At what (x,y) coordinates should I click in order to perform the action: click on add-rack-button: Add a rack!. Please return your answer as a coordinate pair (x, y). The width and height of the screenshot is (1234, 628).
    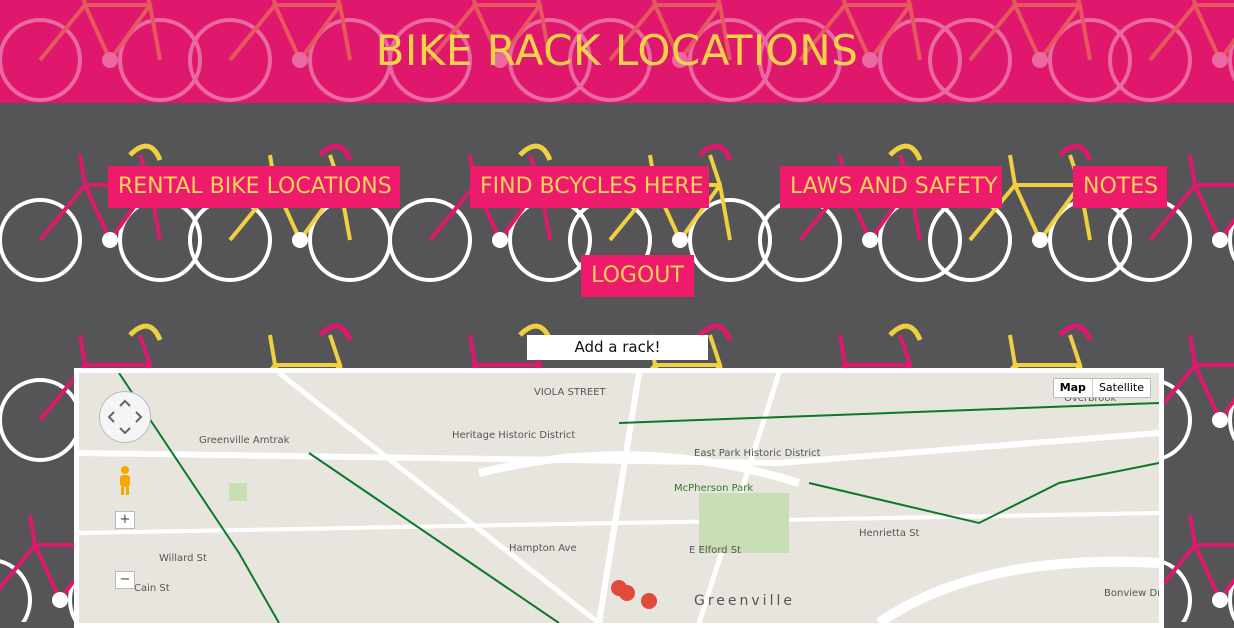
    Looking at the image, I should click on (617, 347).